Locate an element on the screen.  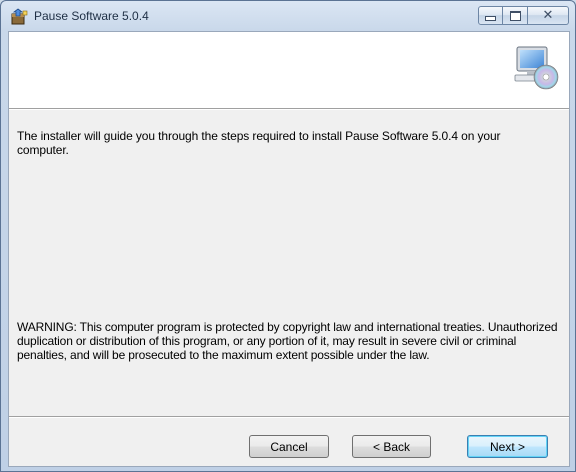
back-button: < Back is located at coordinates (391, 446).